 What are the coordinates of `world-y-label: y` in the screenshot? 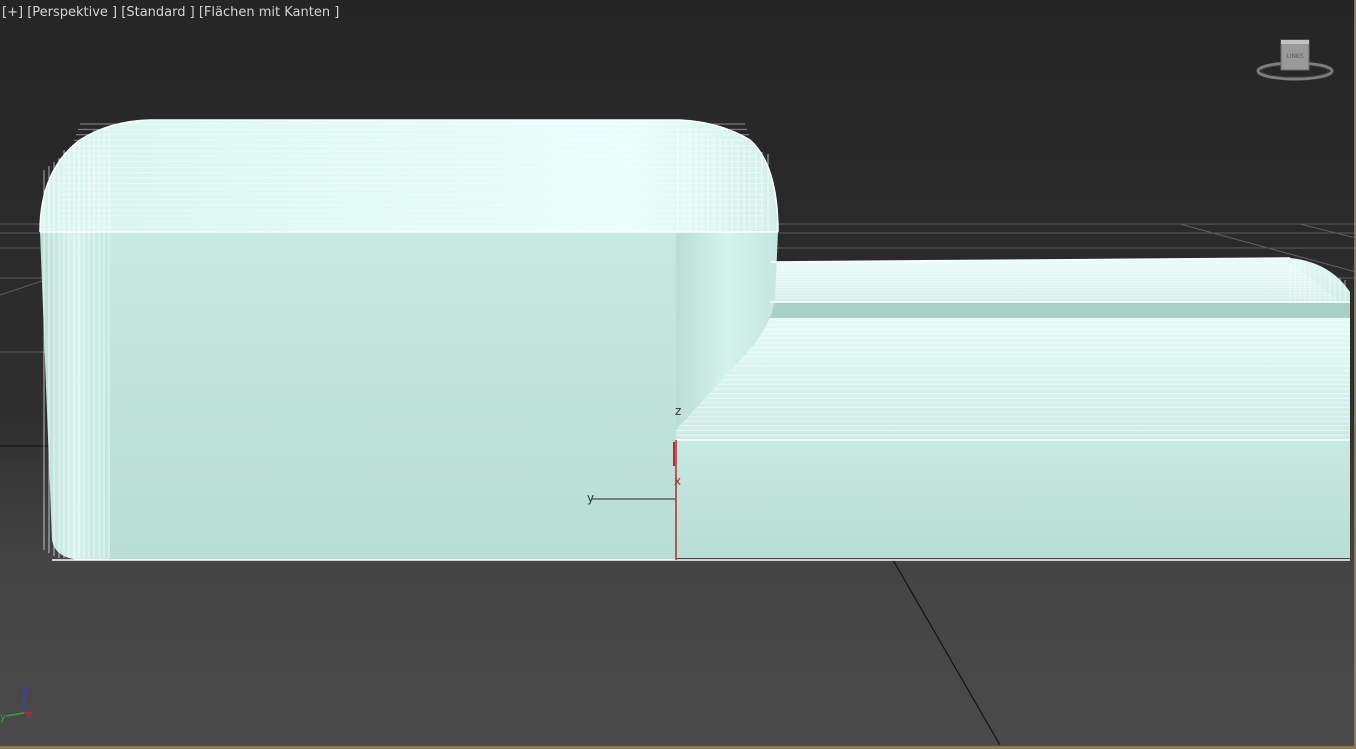 It's located at (3, 717).